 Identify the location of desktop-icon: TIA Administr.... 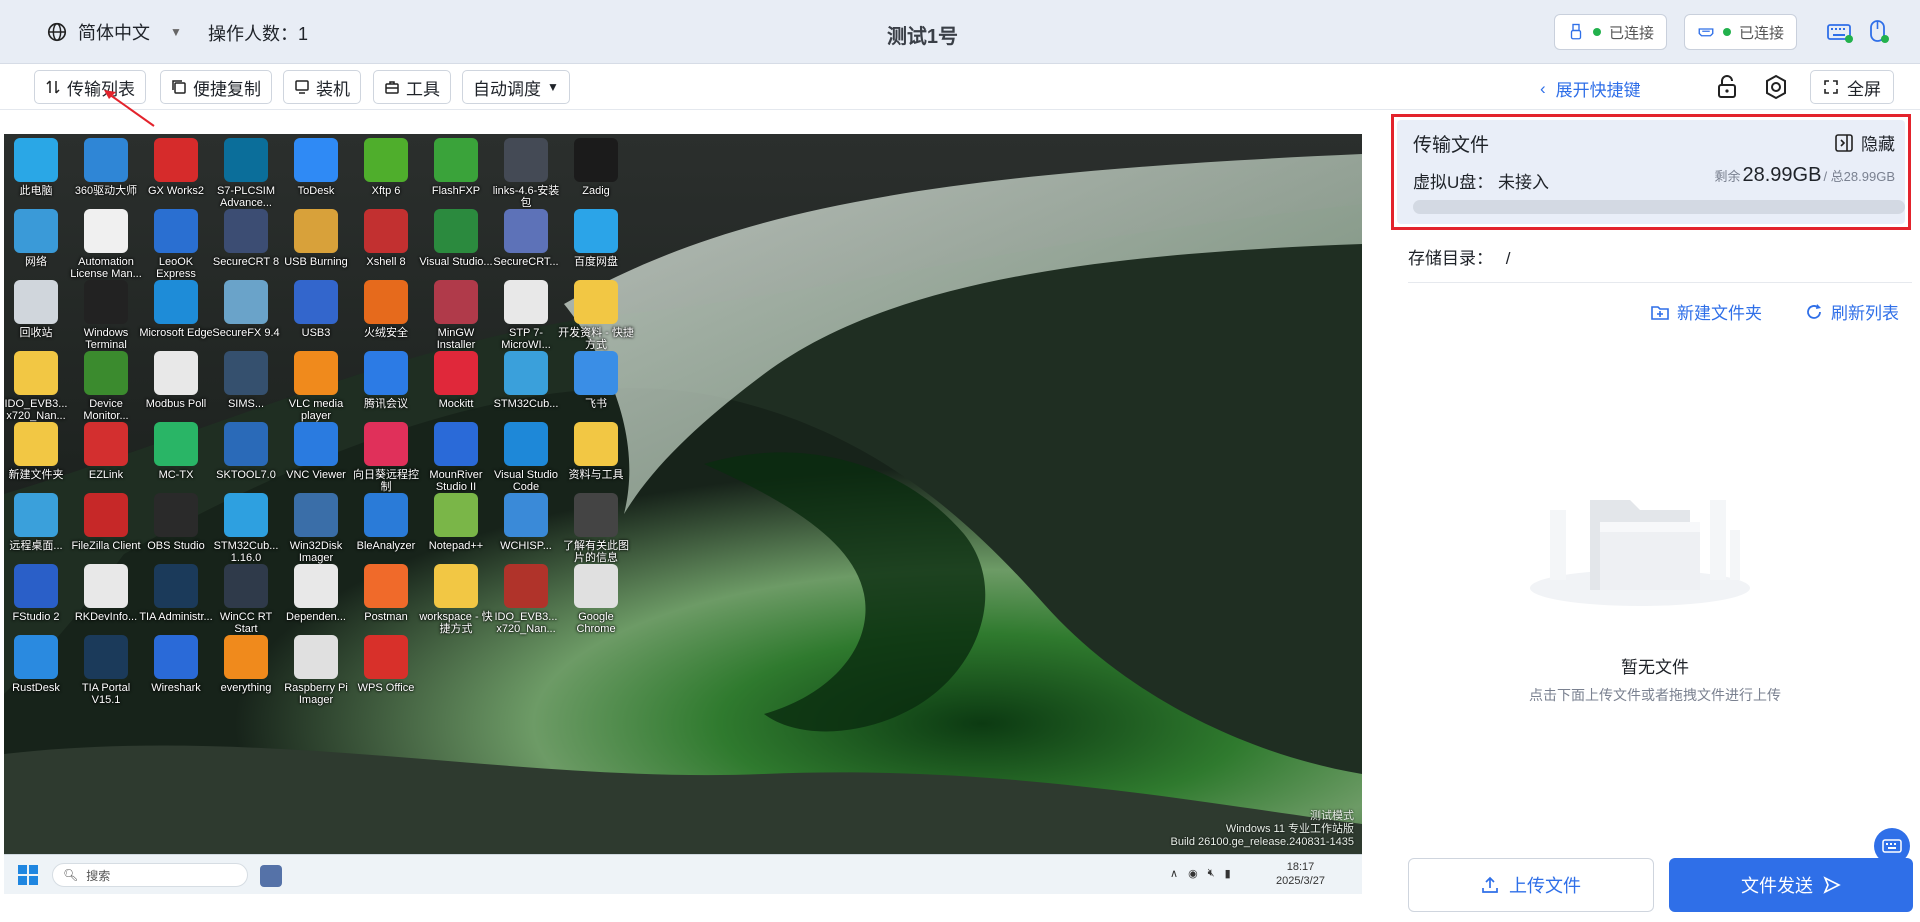
(176, 604).